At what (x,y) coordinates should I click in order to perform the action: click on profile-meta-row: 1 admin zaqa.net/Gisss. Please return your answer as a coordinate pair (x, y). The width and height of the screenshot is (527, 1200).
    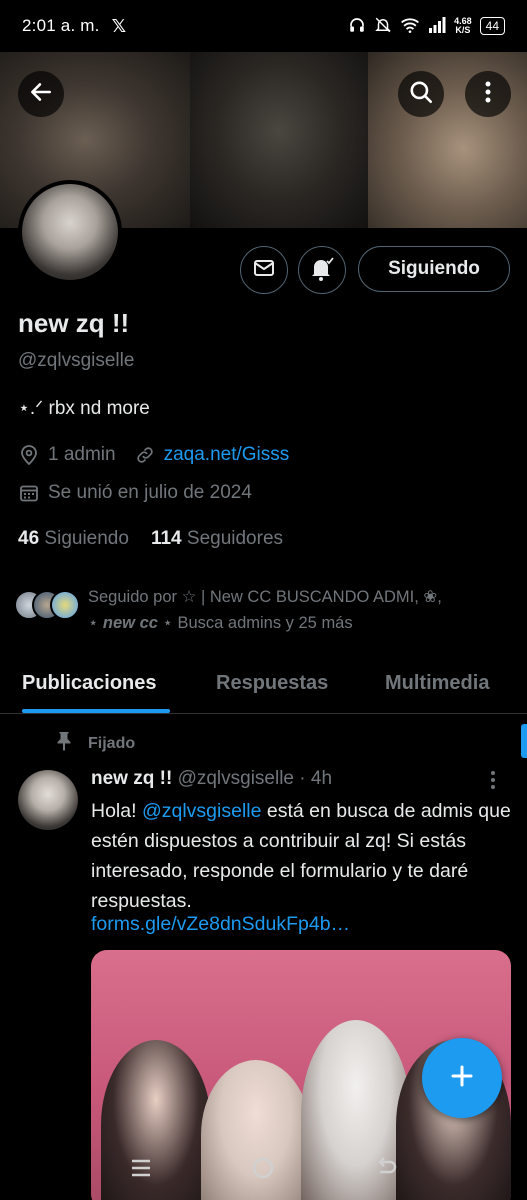
    Looking at the image, I should click on (153, 455).